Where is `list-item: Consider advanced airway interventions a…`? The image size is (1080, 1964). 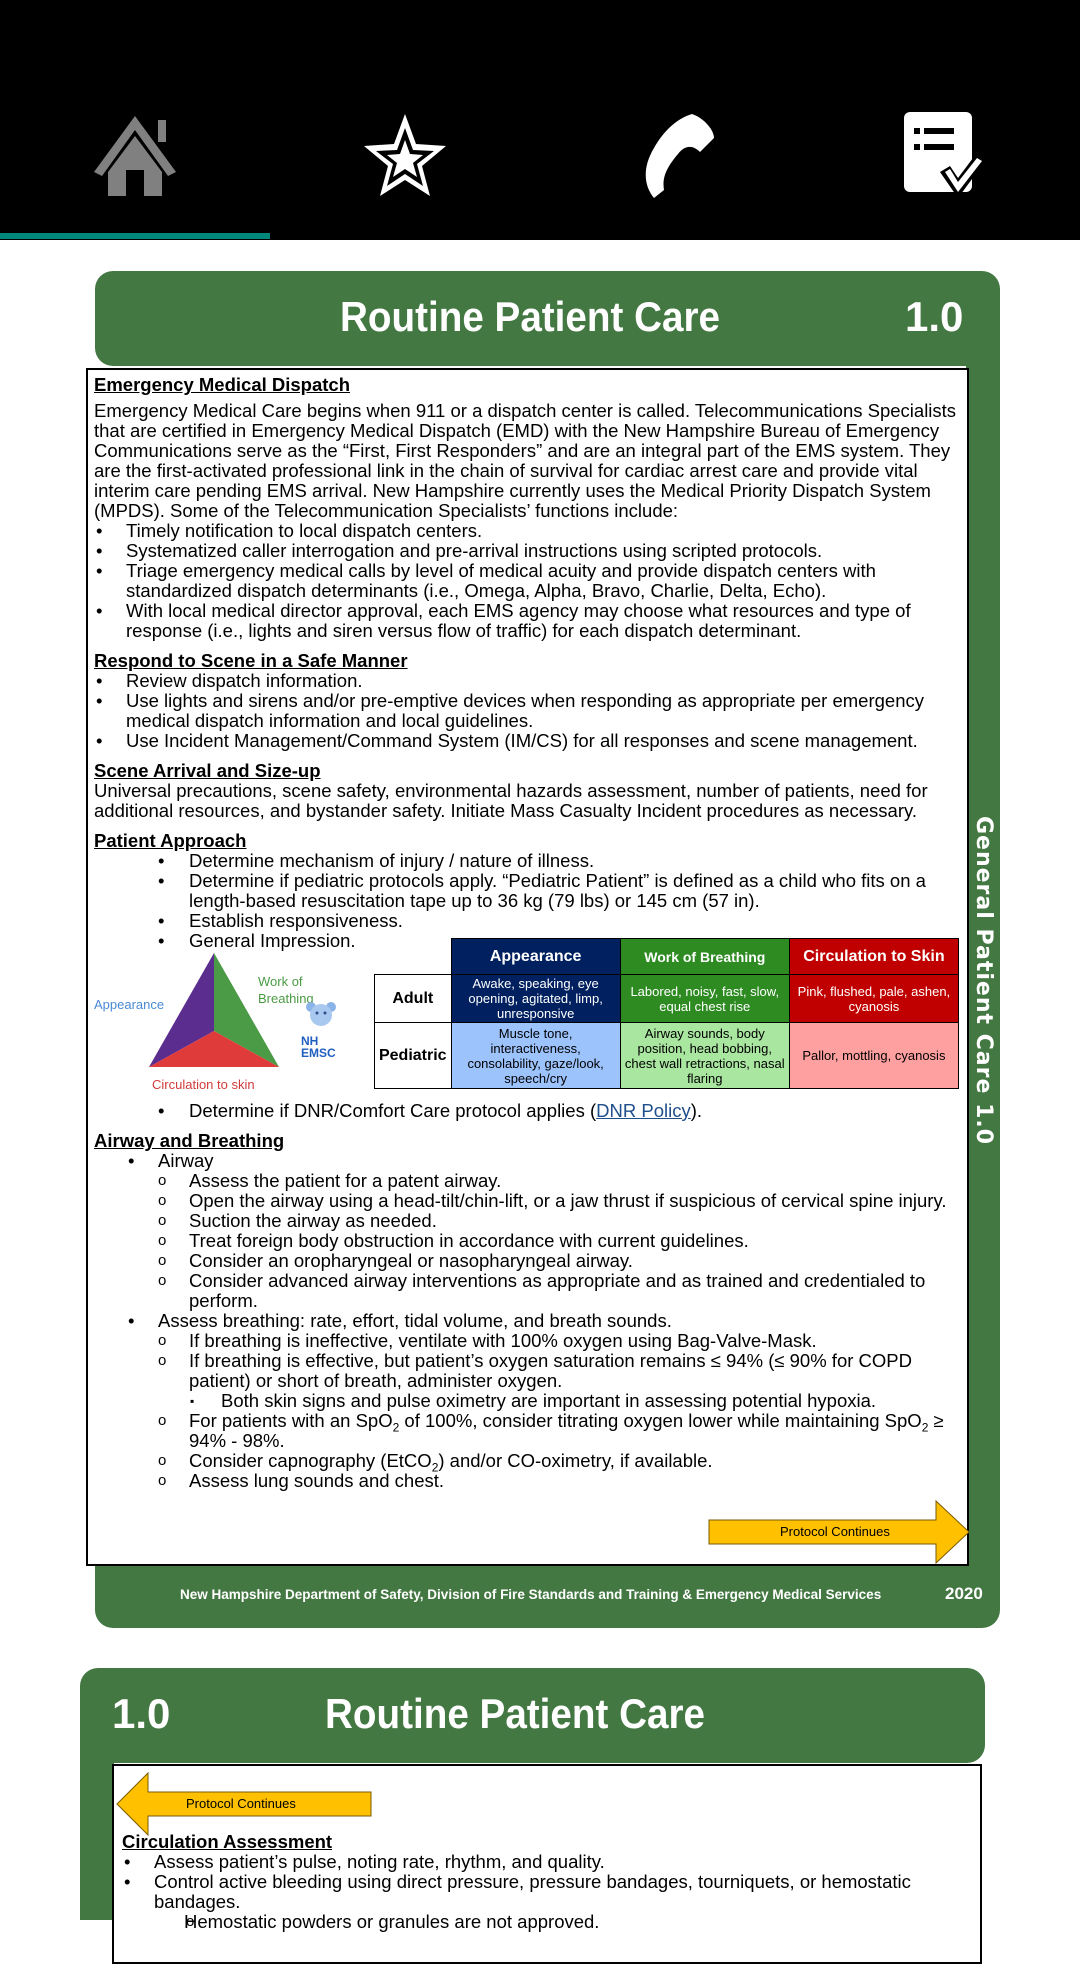
list-item: Consider advanced airway interventions a… is located at coordinates (527, 1291).